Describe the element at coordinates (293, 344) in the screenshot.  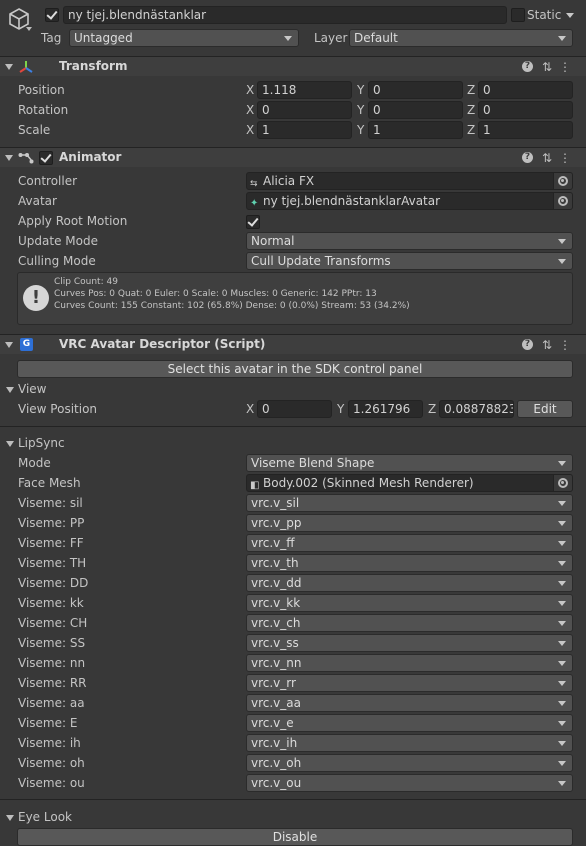
I see `vrc-avatar-descriptor-header: G VRC Avatar Descriptor (Script) ? ⇅ ⋮` at that location.